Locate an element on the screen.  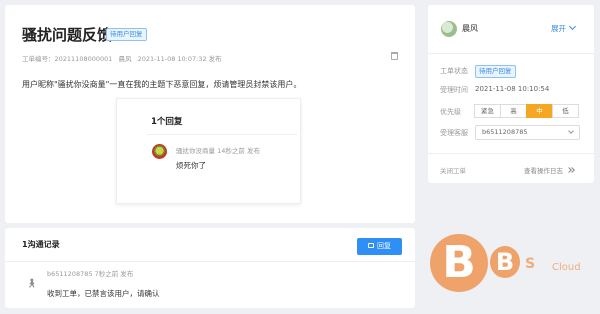
ticket-status-badge: 待用户回复 is located at coordinates (126, 34).